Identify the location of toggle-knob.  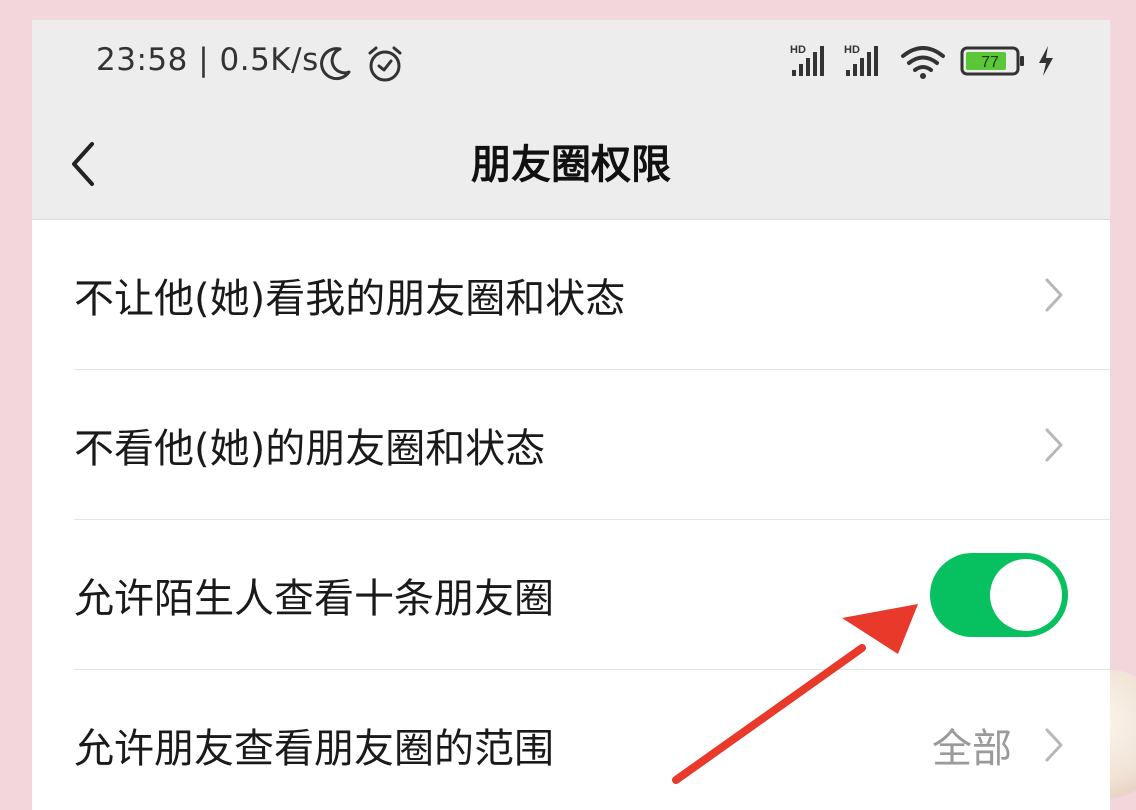
(1026, 595).